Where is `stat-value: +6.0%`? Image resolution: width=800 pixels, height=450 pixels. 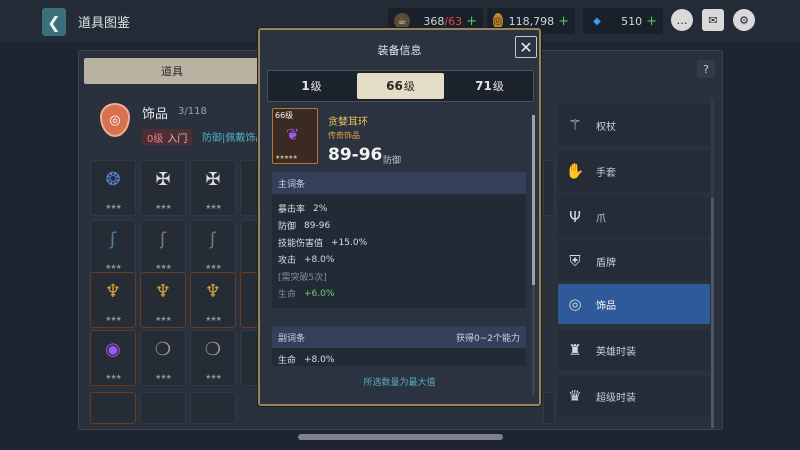 stat-value: +6.0% is located at coordinates (319, 293).